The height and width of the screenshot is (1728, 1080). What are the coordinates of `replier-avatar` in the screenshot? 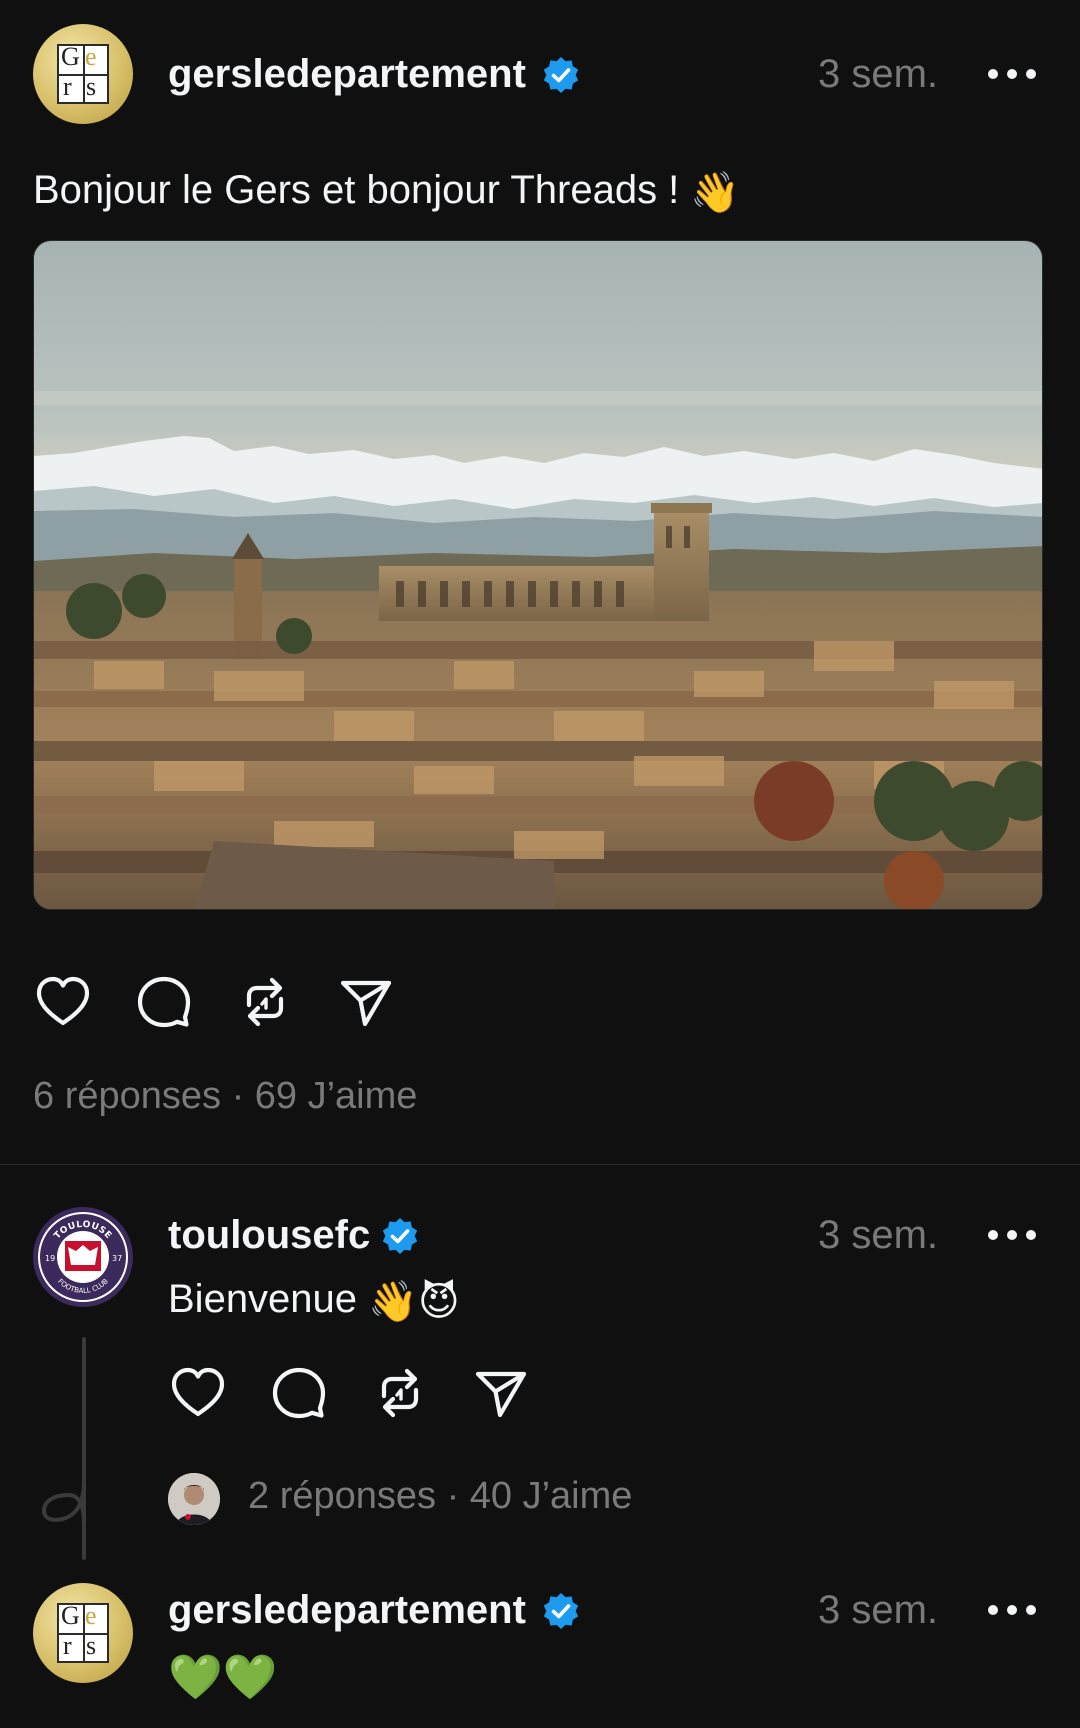 It's located at (194, 1499).